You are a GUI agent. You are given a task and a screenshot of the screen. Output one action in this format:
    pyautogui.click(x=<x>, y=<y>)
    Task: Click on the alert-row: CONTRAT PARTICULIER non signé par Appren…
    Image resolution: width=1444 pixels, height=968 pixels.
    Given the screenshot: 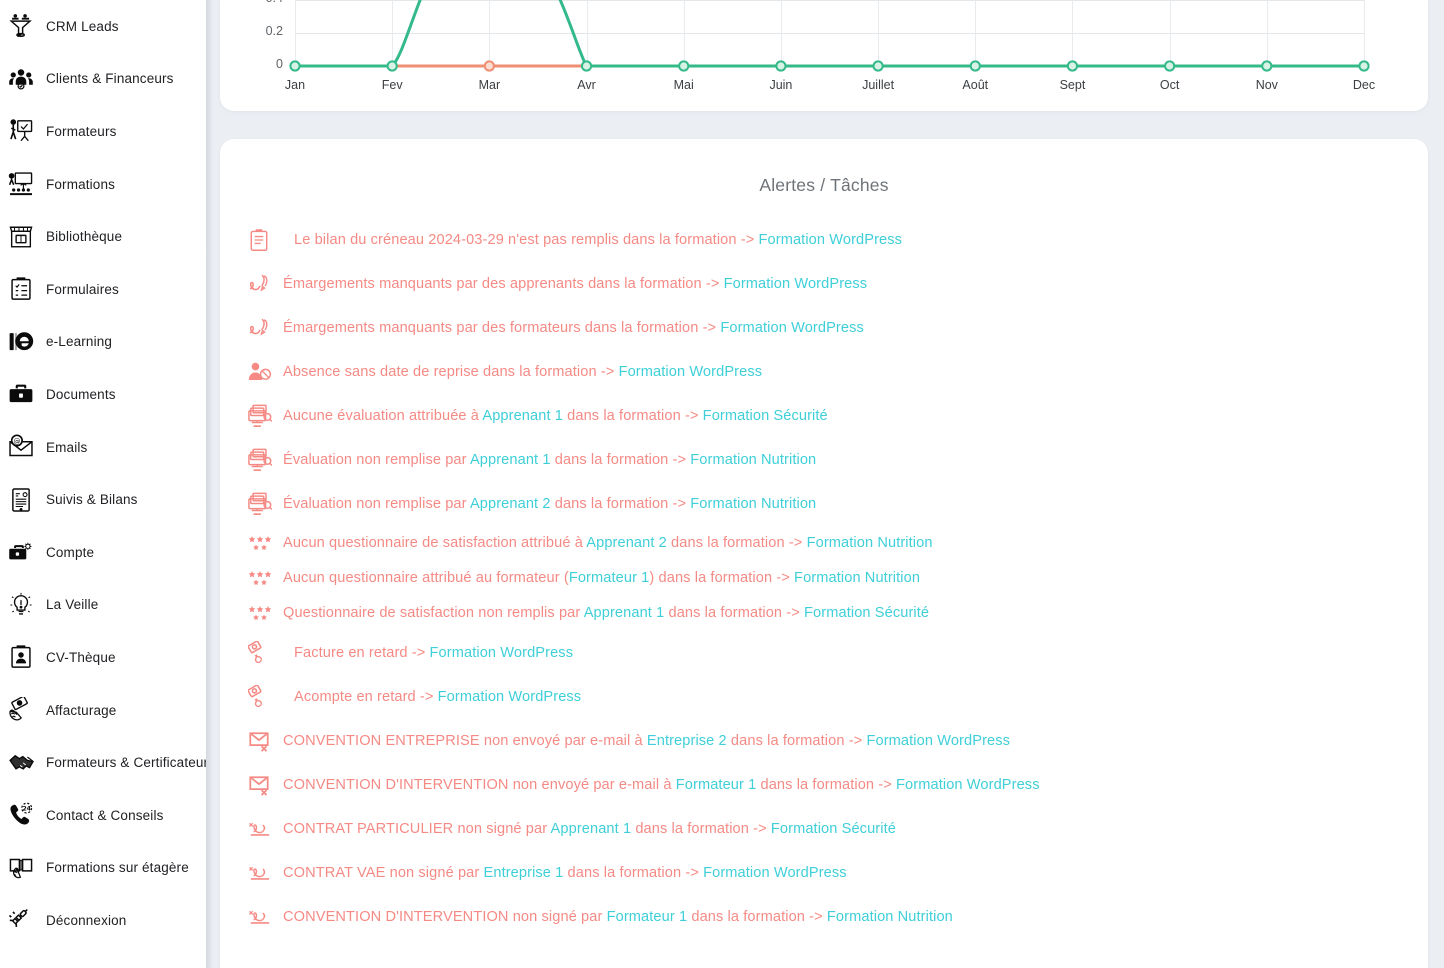 What is the action you would take?
    pyautogui.click(x=824, y=829)
    